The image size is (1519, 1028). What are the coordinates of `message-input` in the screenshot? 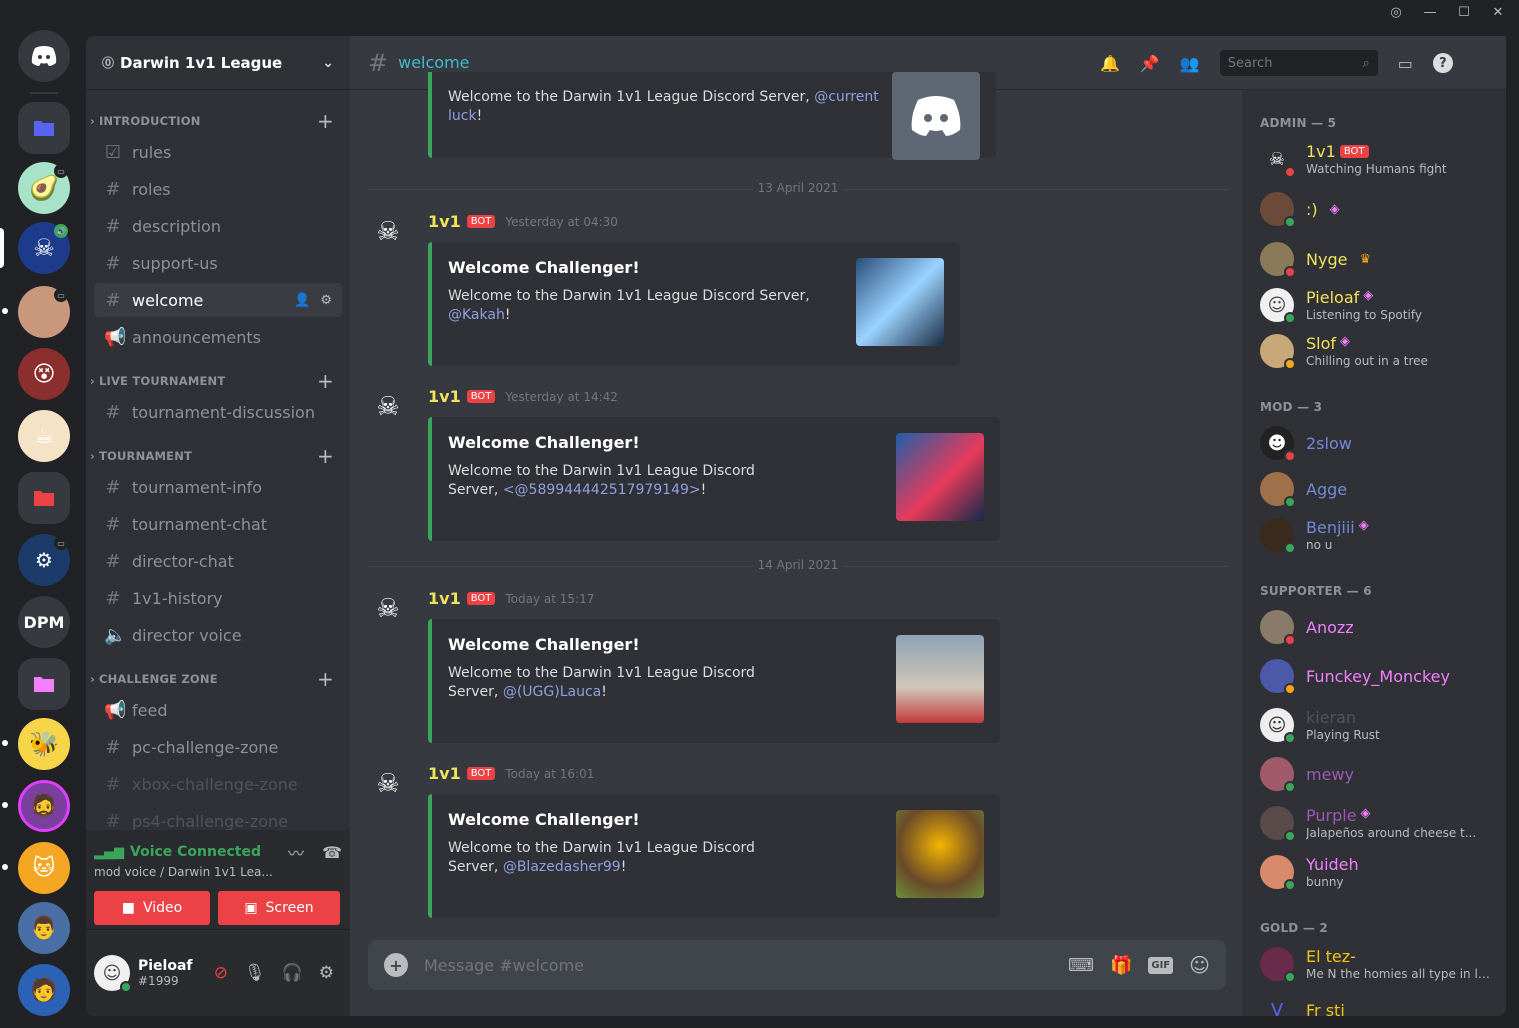 It's located at (738, 965).